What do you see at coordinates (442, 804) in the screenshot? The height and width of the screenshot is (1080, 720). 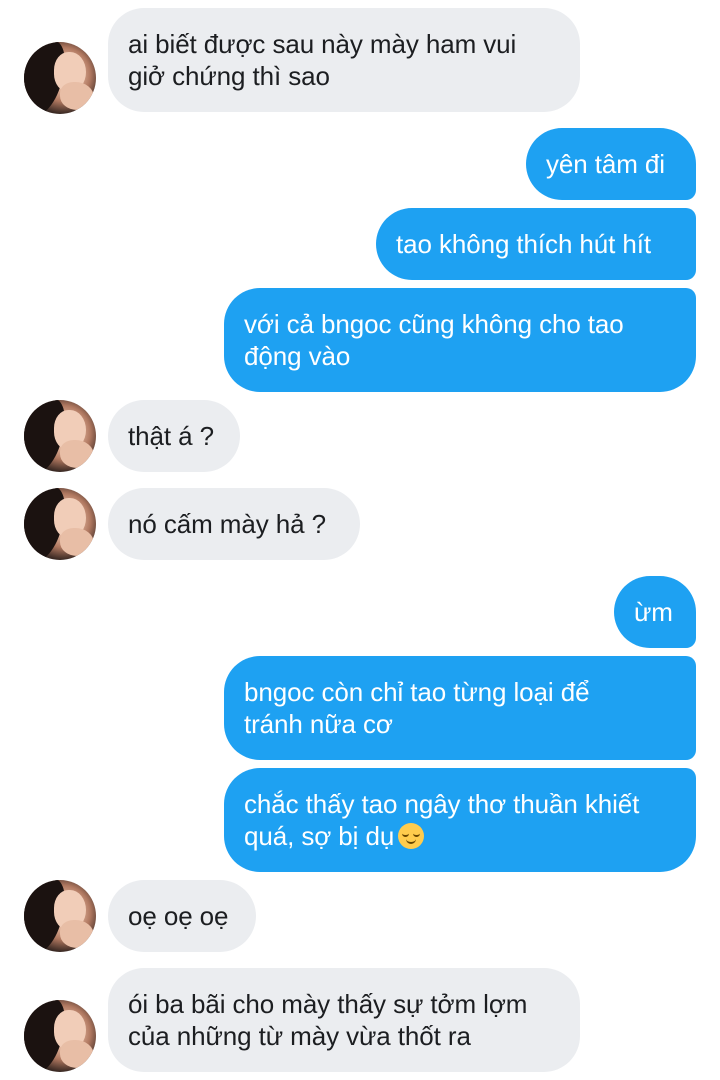 I see `message-text-line: chắc thấy tao ngây thơ thuần khiết` at bounding box center [442, 804].